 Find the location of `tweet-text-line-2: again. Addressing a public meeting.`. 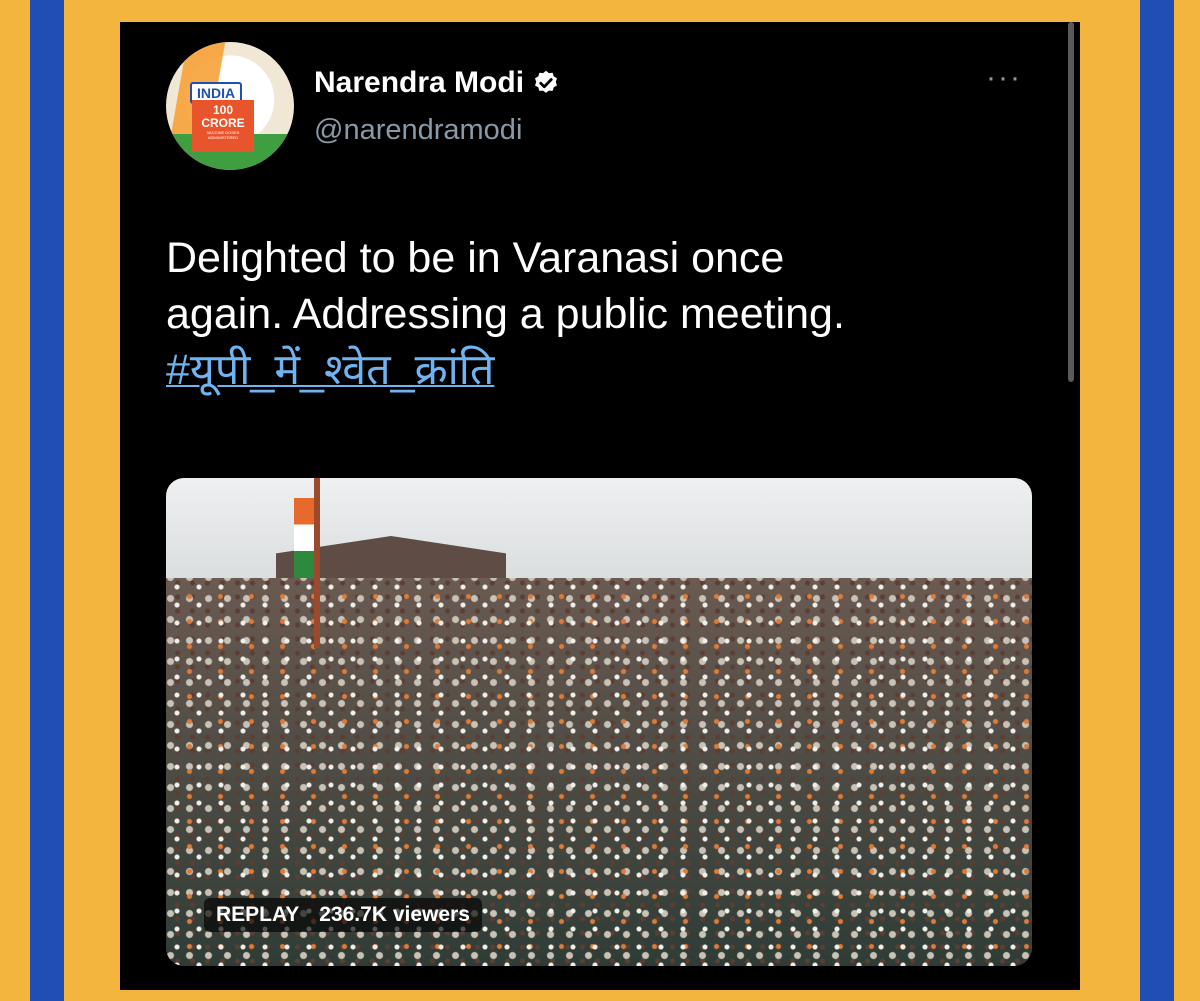

tweet-text-line-2: again. Addressing a public meeting. is located at coordinates (505, 314).